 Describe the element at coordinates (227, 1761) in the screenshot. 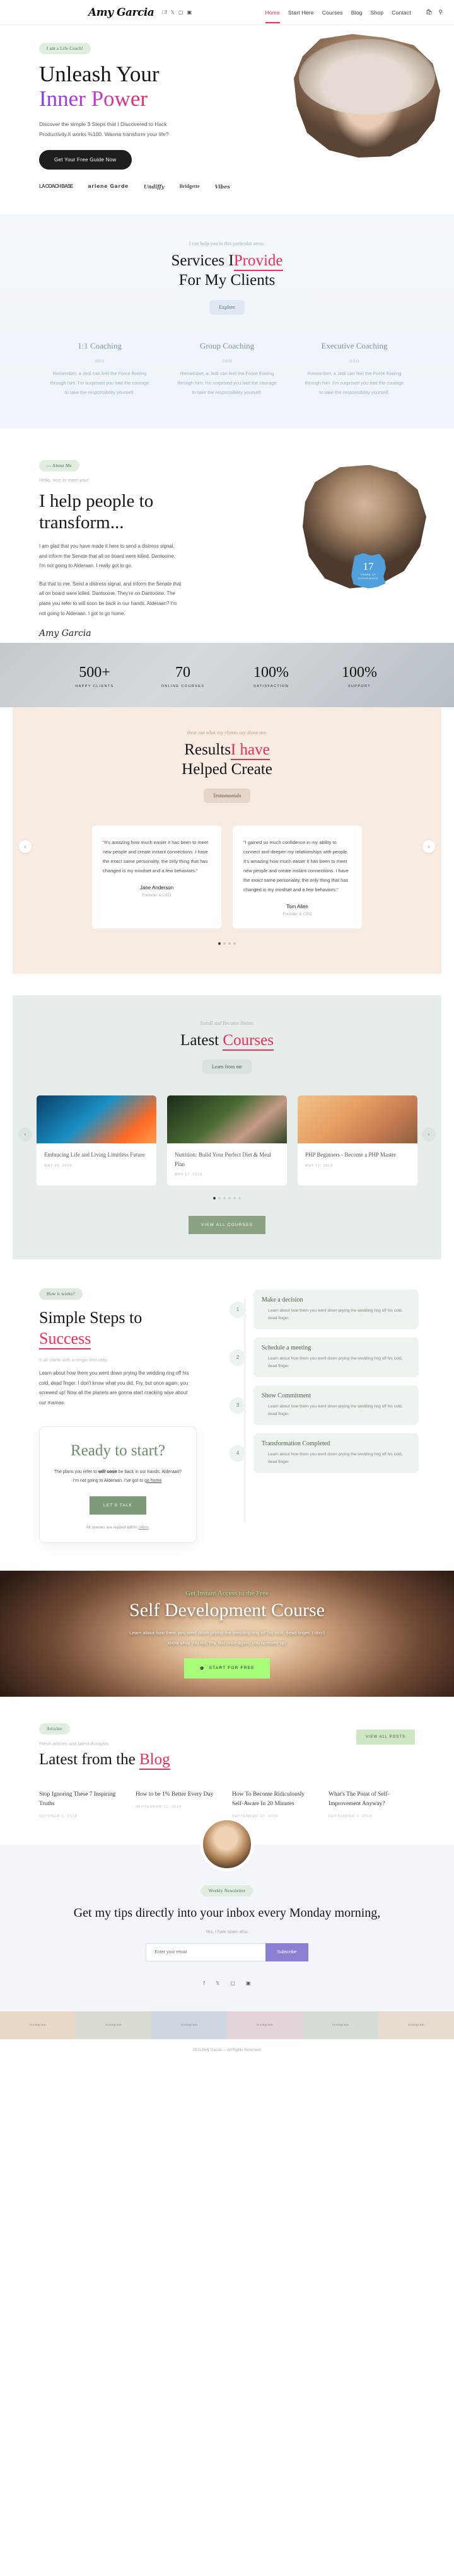

I see `blog-title: Latest from the Blog` at that location.